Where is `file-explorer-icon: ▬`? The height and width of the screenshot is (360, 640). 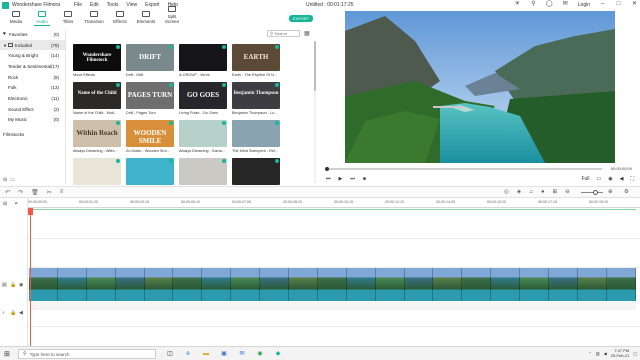 file-explorer-icon: ▬ is located at coordinates (206, 354).